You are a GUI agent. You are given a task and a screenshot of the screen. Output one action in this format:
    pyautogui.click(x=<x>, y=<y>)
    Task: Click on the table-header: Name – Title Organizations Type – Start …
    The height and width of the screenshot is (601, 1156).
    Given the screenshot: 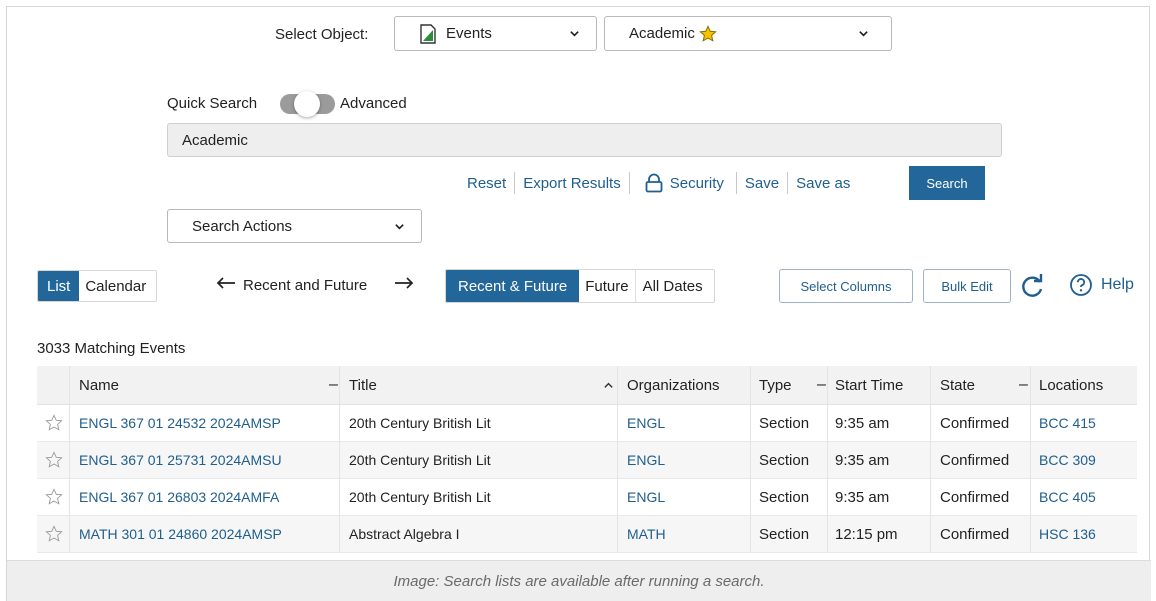 What is the action you would take?
    pyautogui.click(x=587, y=385)
    